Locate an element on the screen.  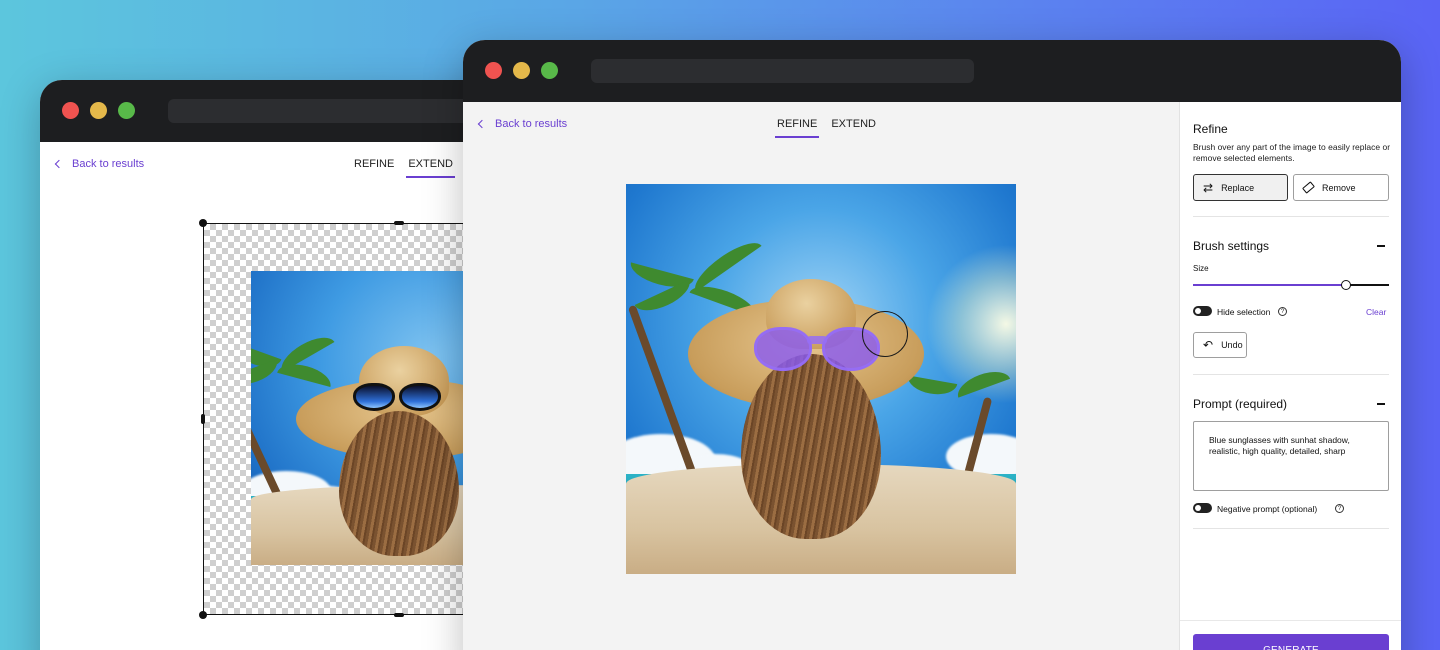
brush-size-slider is located at coordinates (1291, 285).